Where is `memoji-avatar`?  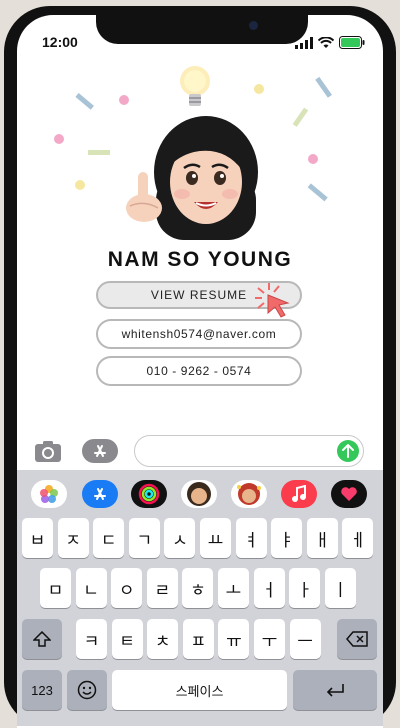
memoji-avatar is located at coordinates (192, 178).